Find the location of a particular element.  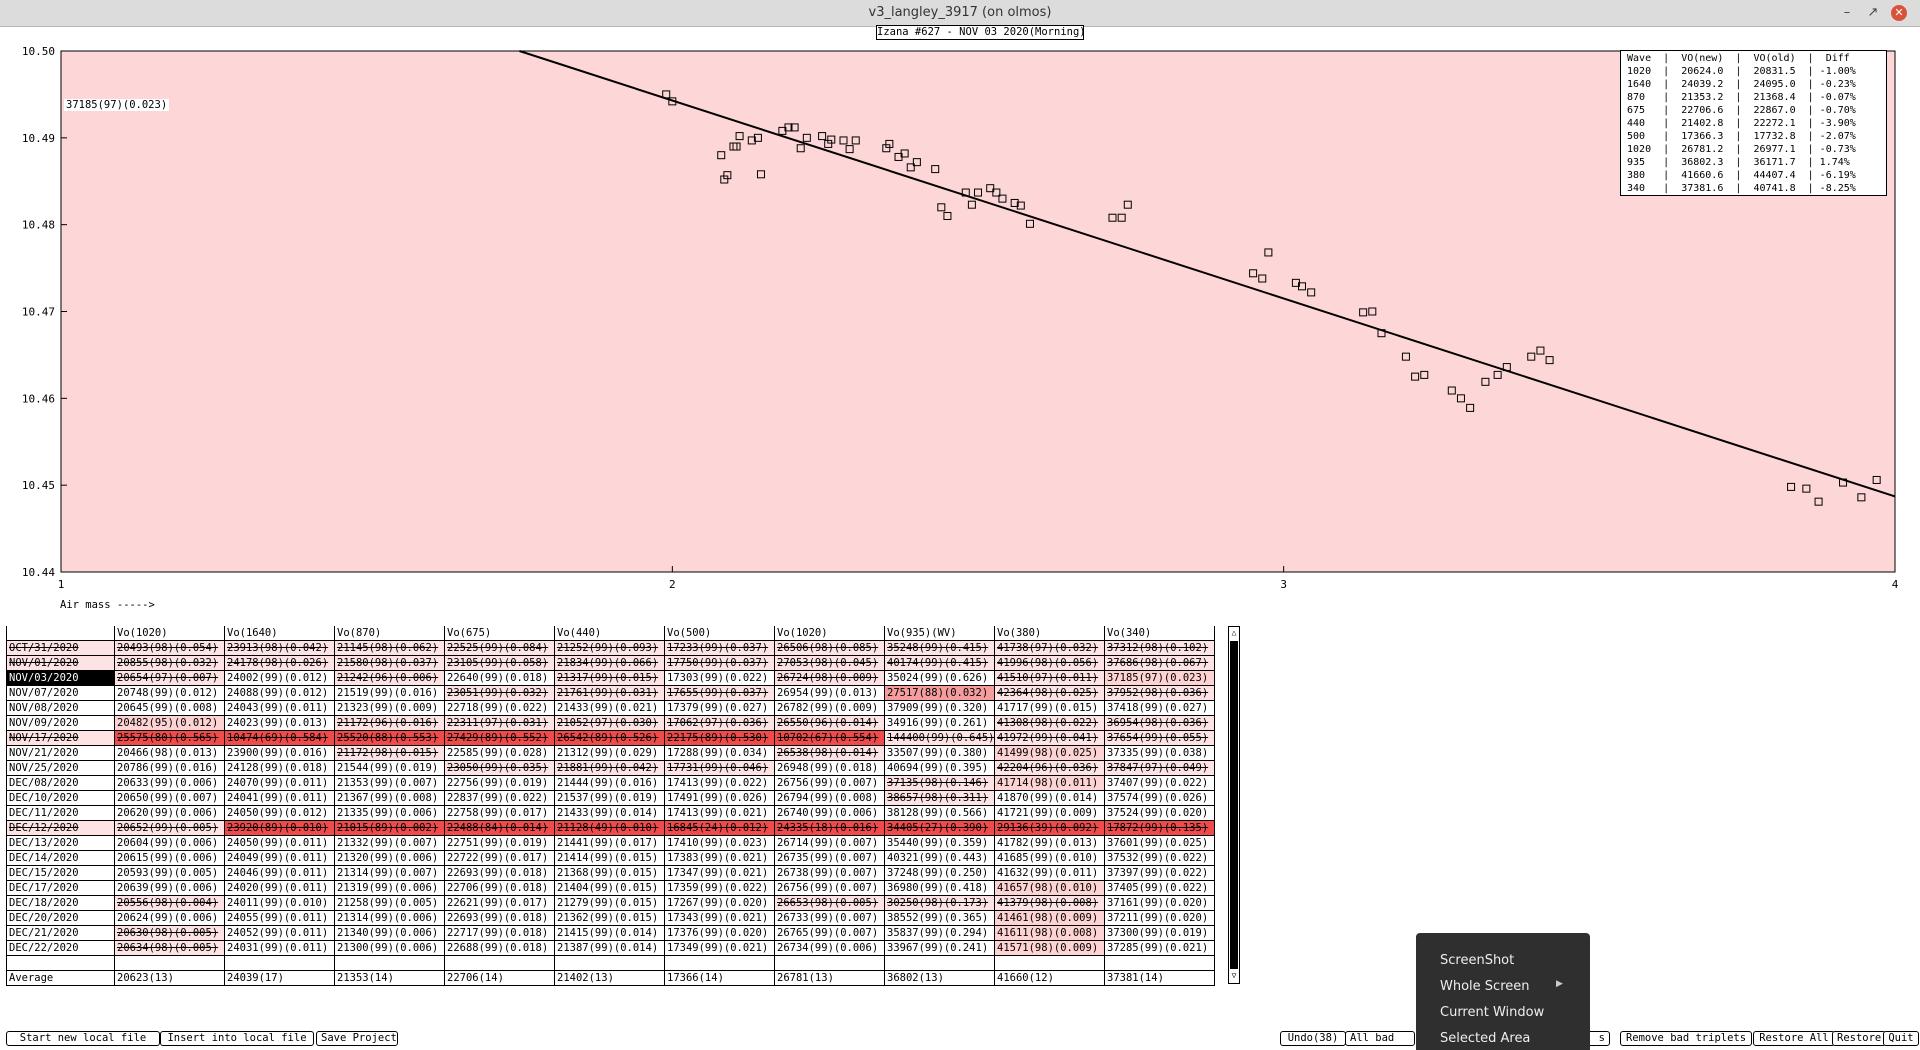

table-cell: 22756(99)(0.019) is located at coordinates (500, 783).